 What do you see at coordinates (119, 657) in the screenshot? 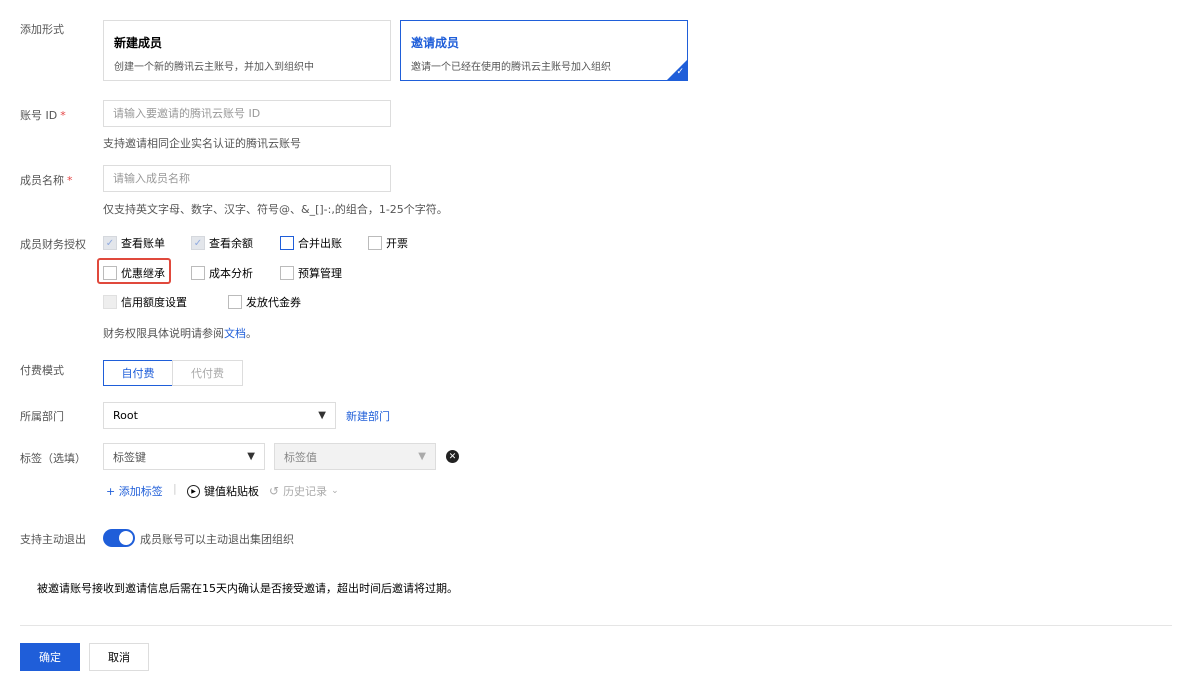
I see `cancel-button: 取消` at bounding box center [119, 657].